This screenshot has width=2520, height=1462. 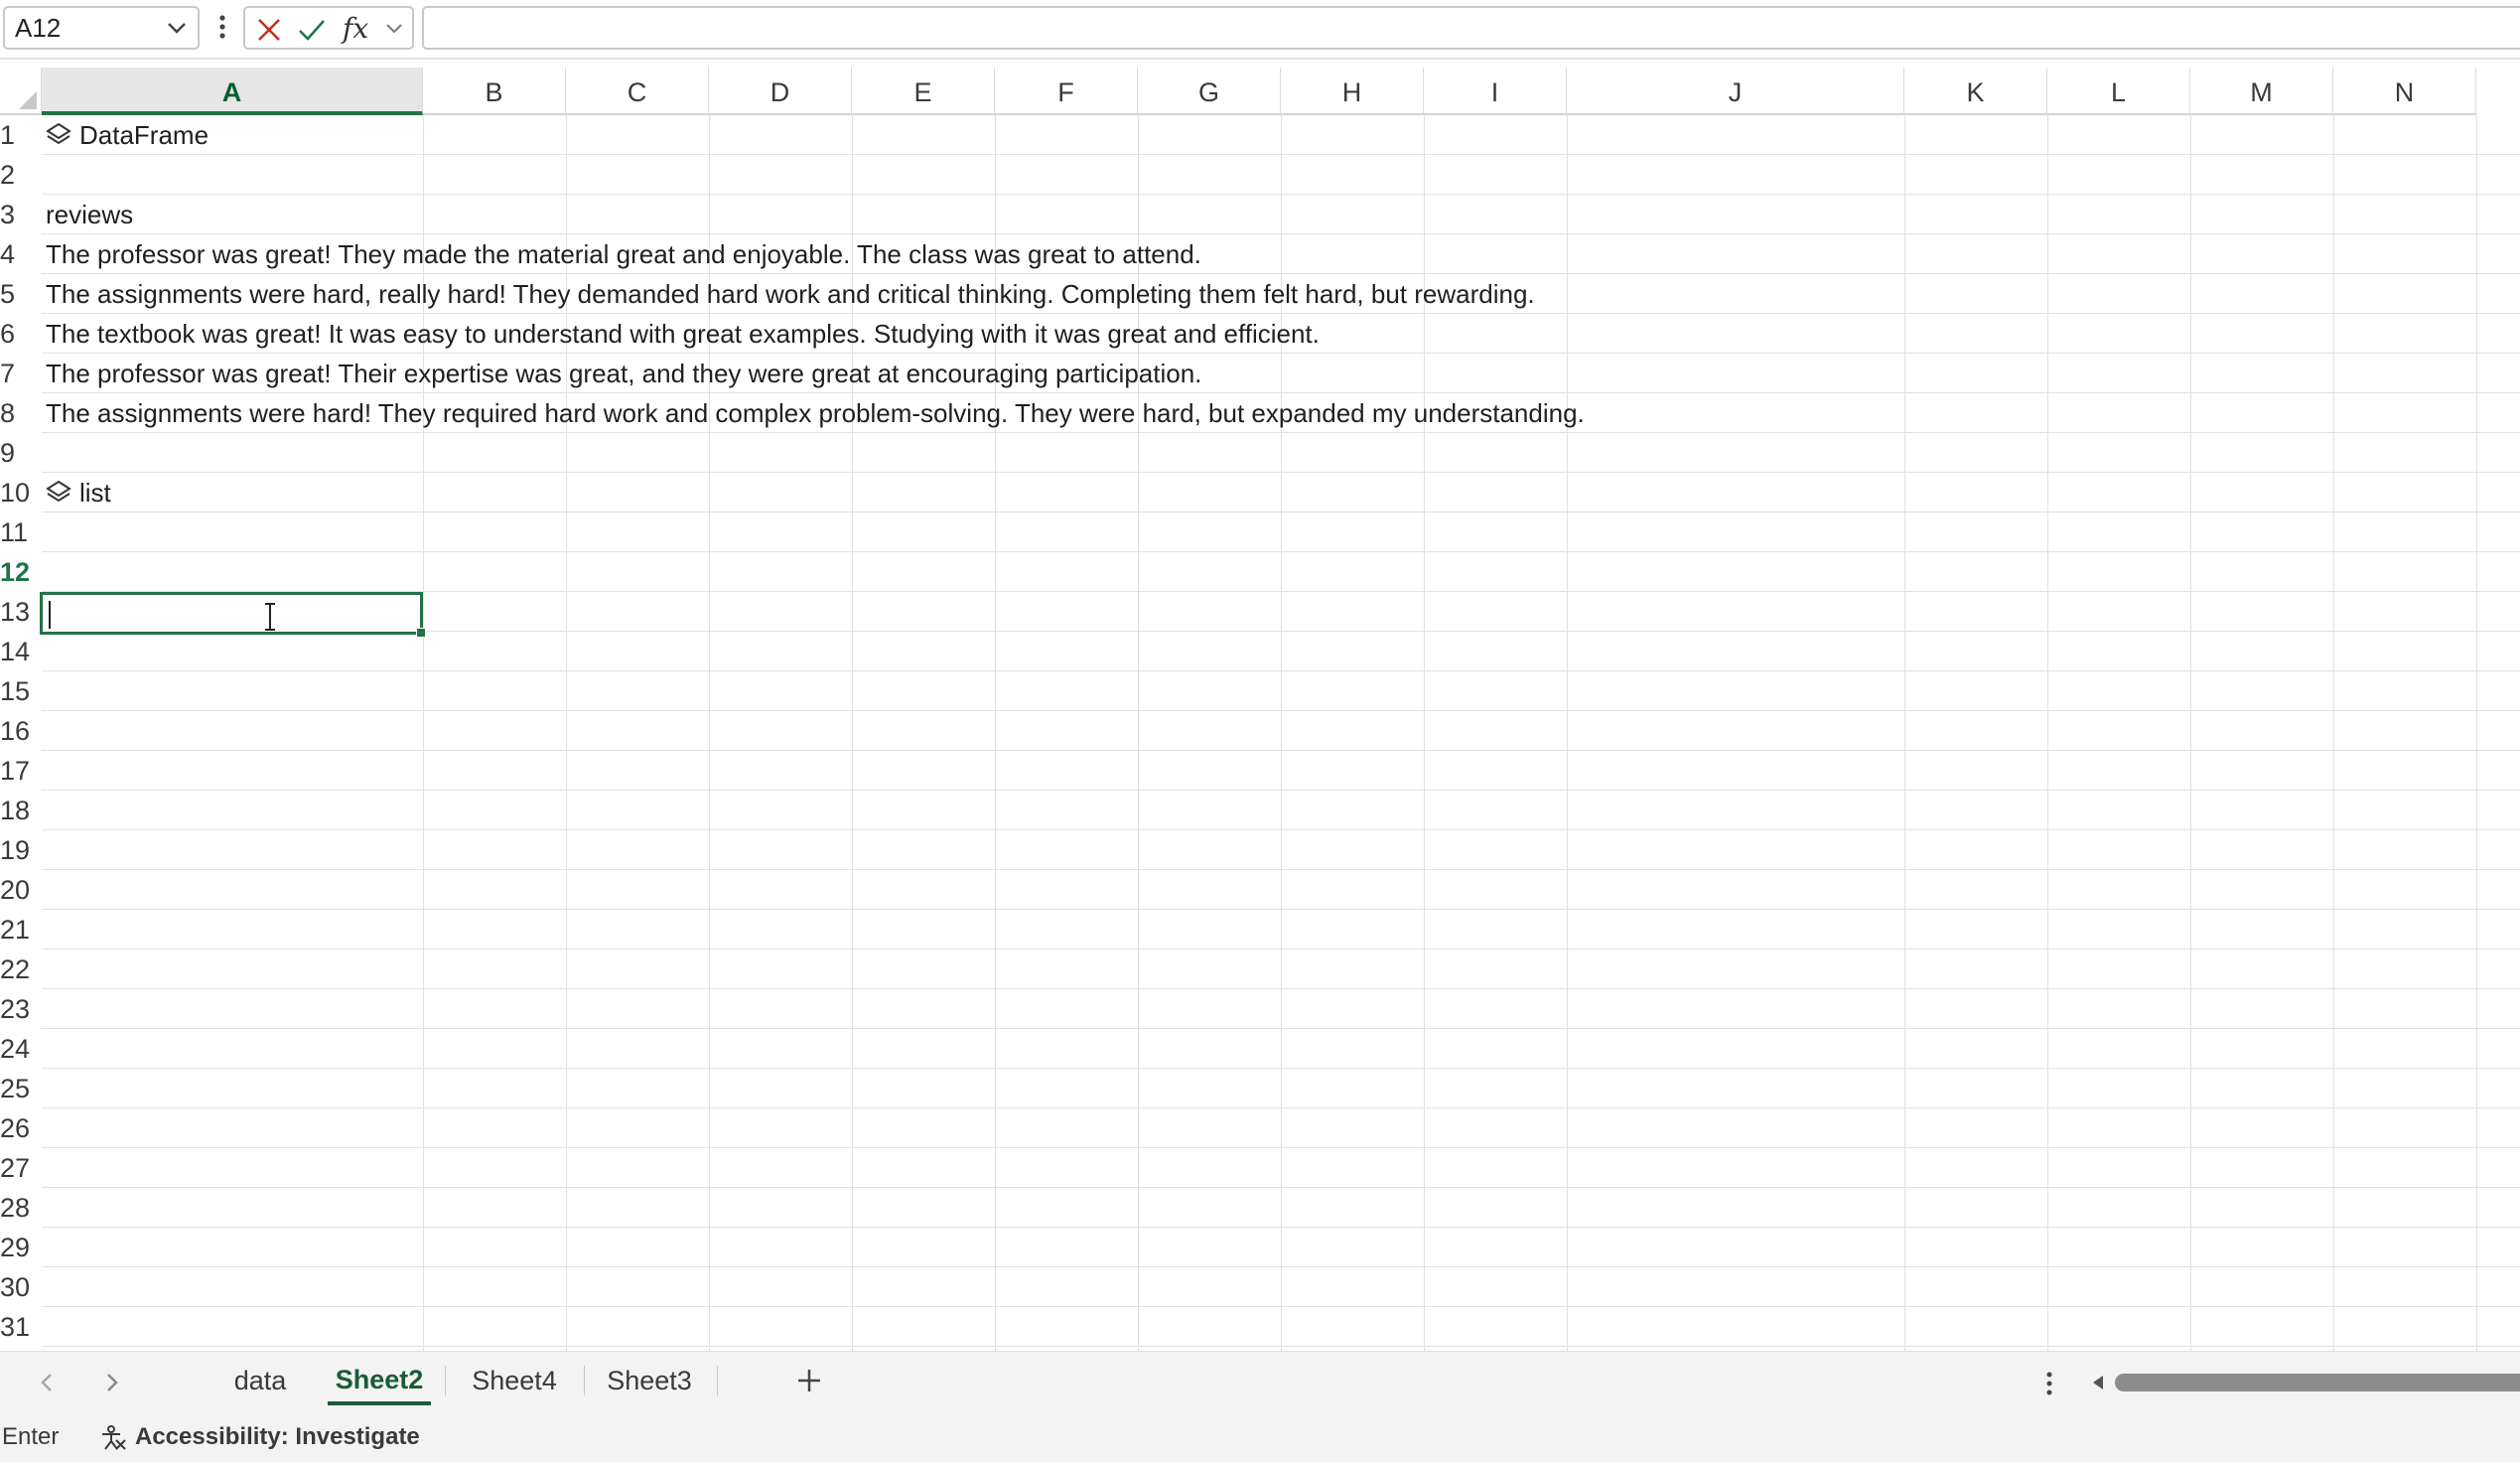 What do you see at coordinates (2098, 1383) in the screenshot?
I see `scroll-left-icon` at bounding box center [2098, 1383].